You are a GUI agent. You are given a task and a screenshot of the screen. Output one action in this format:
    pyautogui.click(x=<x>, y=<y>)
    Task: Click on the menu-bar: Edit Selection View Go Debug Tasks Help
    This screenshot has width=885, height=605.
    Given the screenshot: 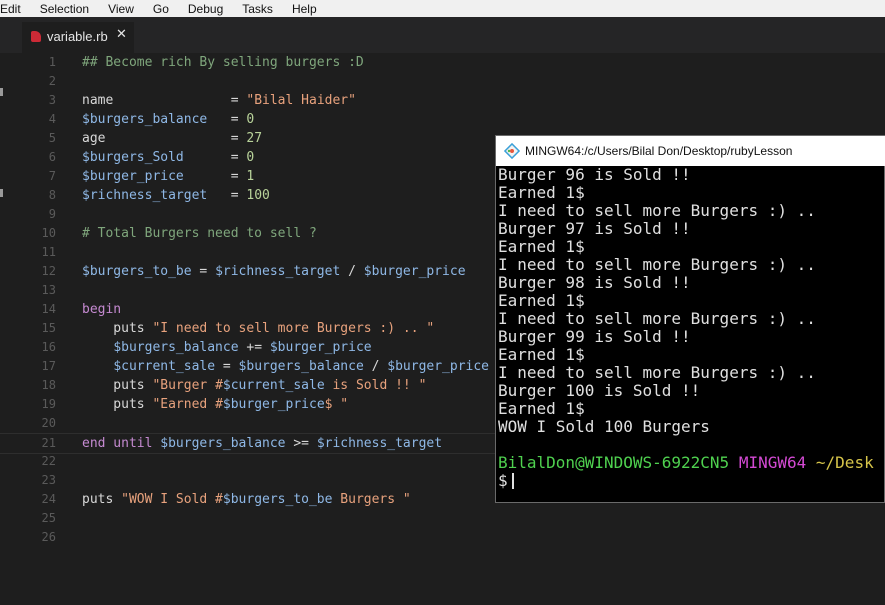 What is the action you would take?
    pyautogui.click(x=442, y=8)
    